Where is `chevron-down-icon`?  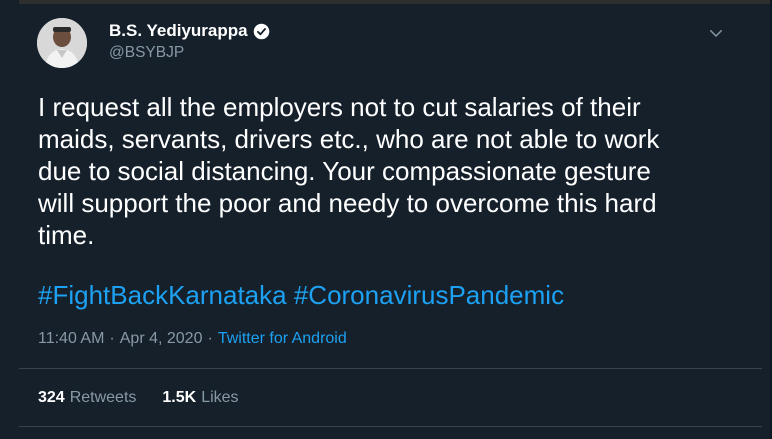 chevron-down-icon is located at coordinates (716, 33).